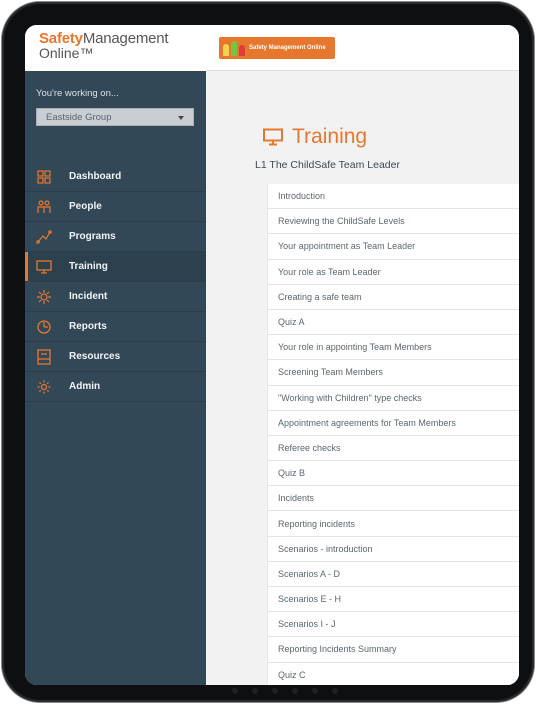  Describe the element at coordinates (393, 322) in the screenshot. I see `lesson-item: Quiz A` at that location.